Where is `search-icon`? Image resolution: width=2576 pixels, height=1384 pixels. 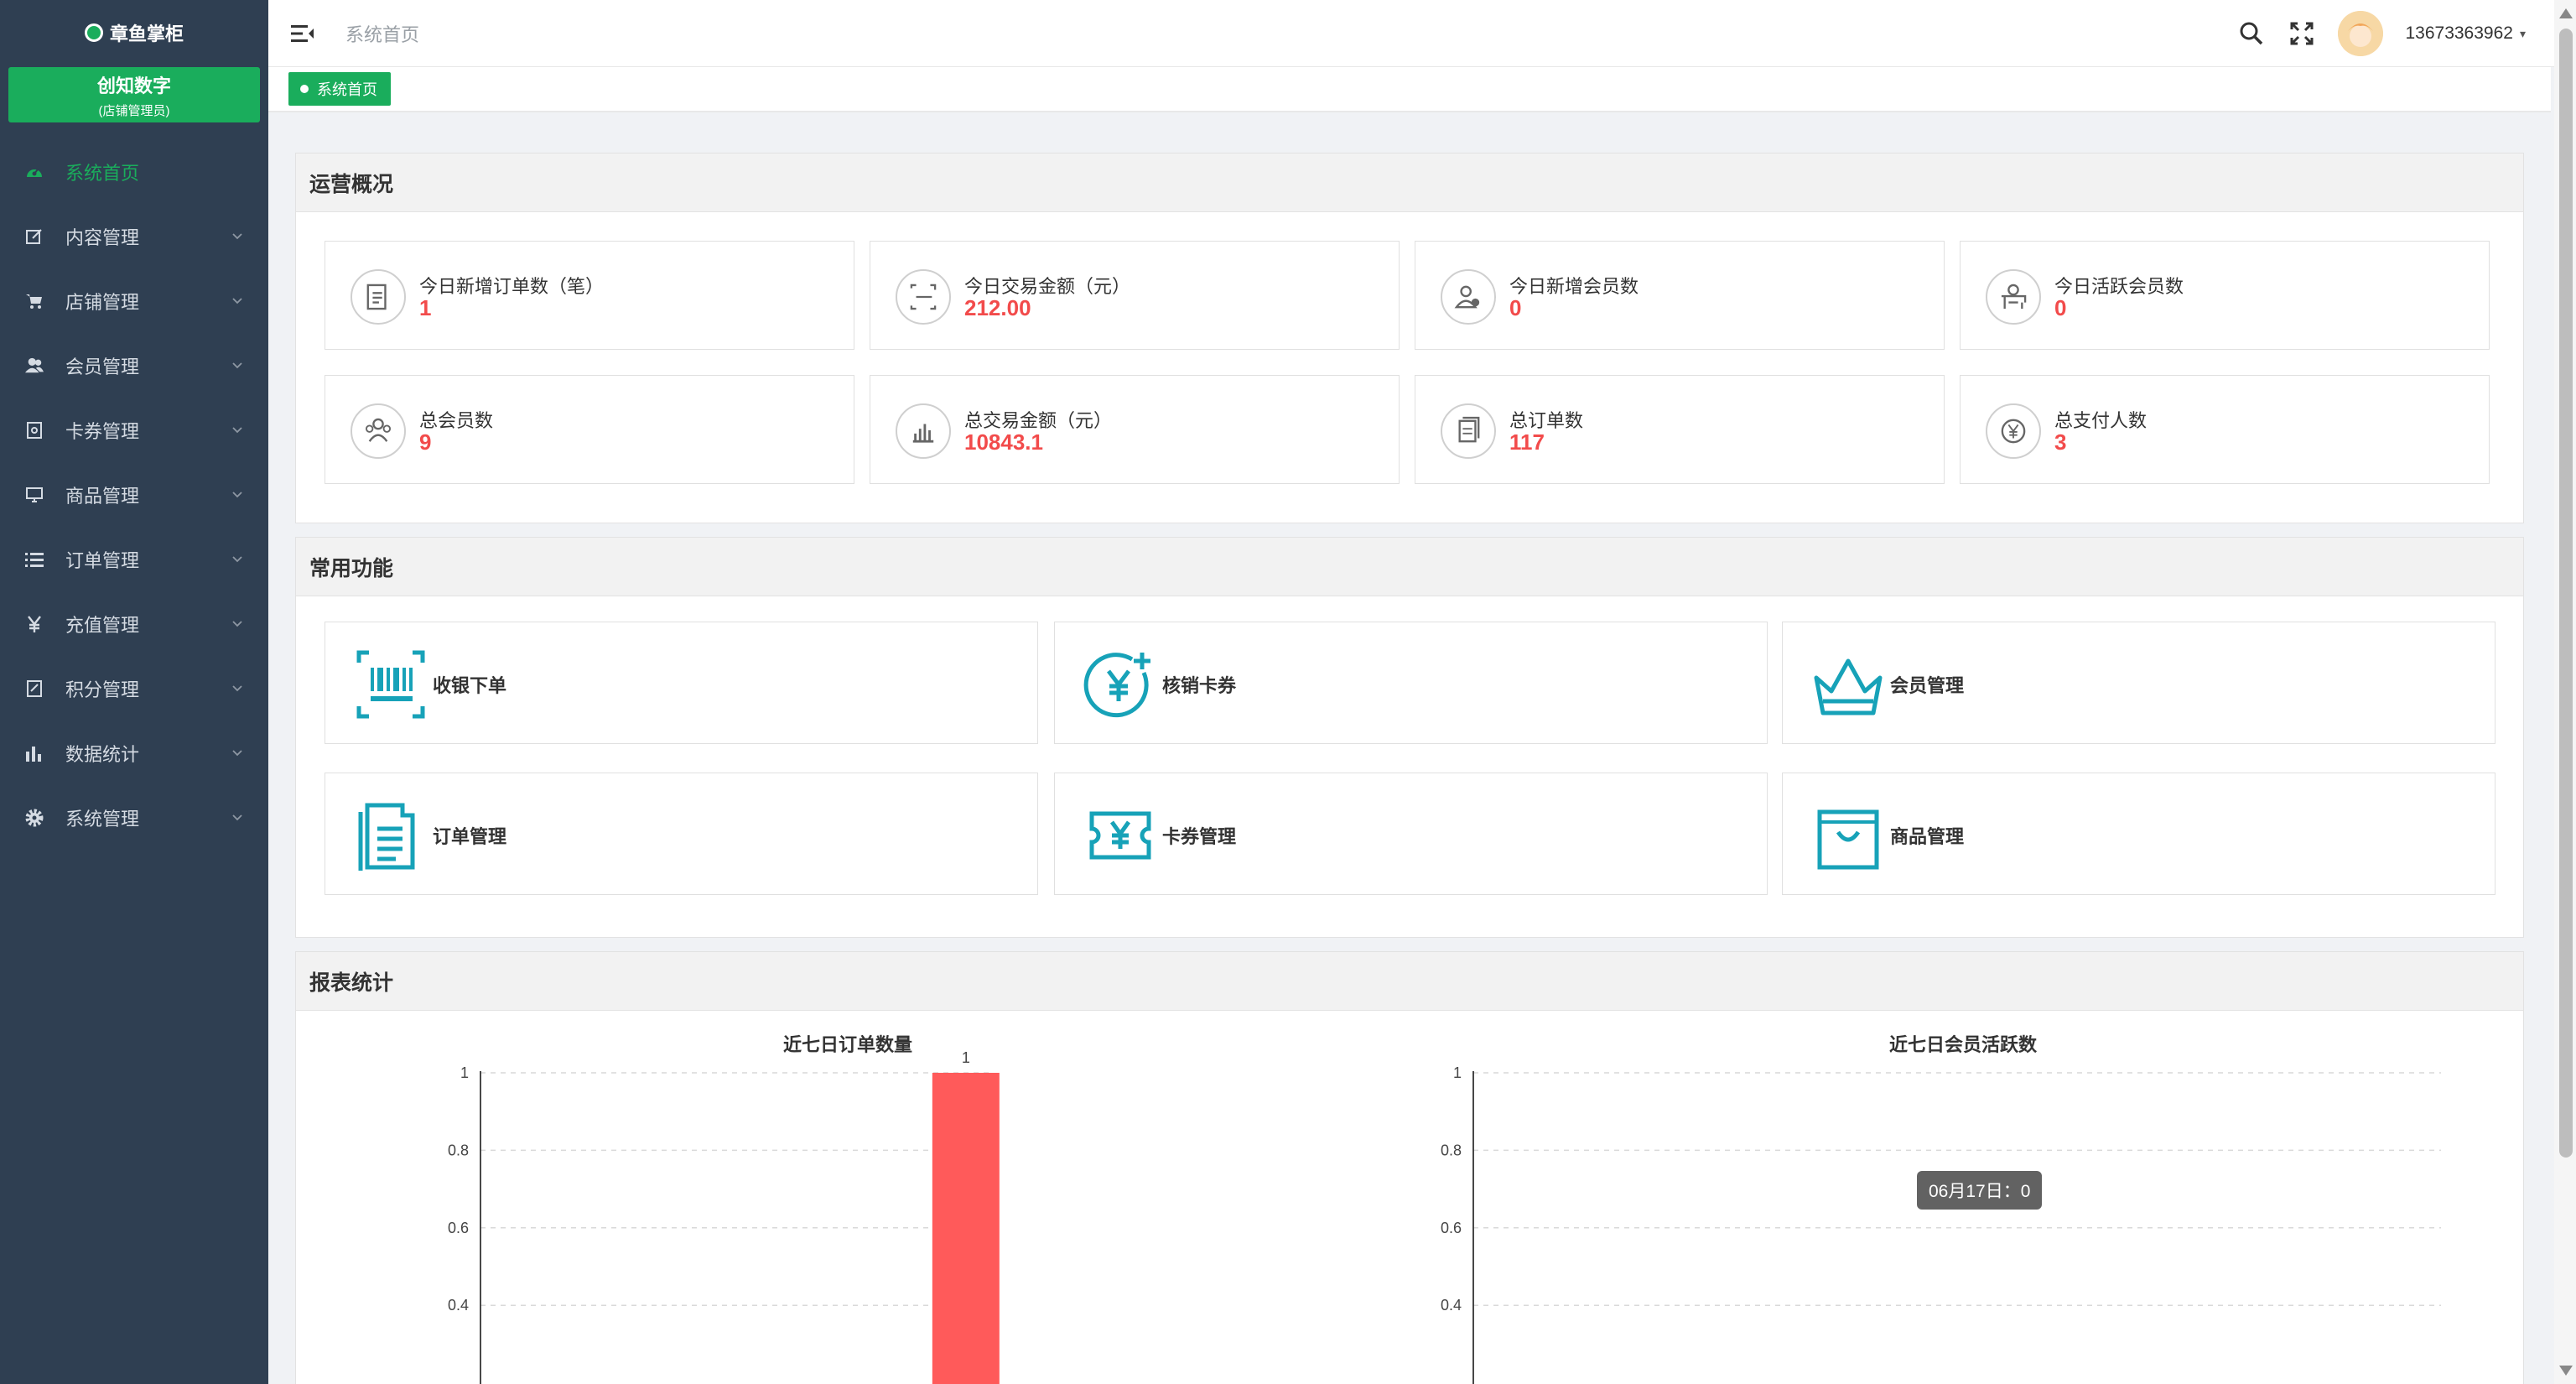
search-icon is located at coordinates (2251, 33).